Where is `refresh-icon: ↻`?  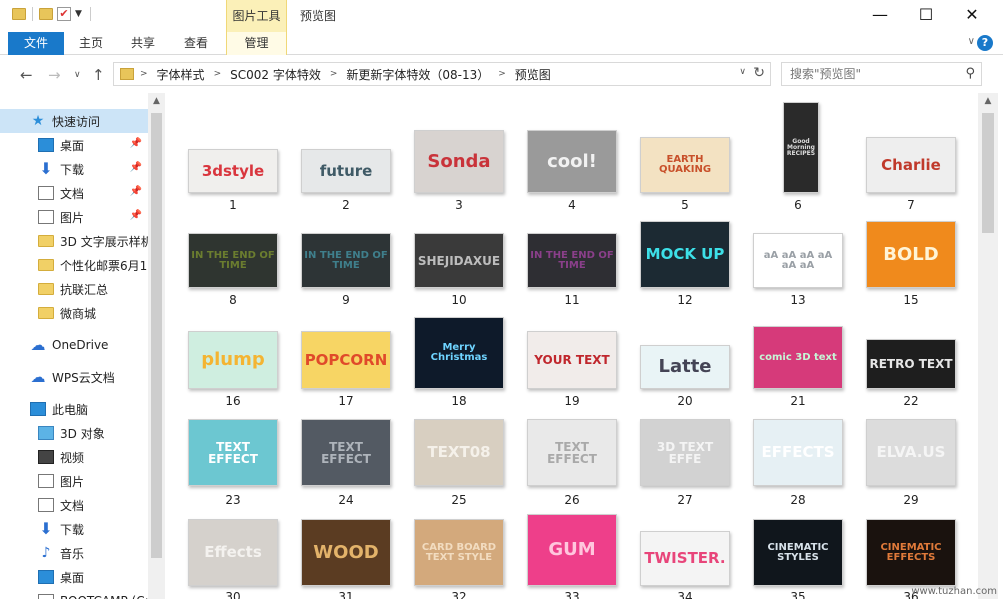 refresh-icon: ↻ is located at coordinates (759, 73).